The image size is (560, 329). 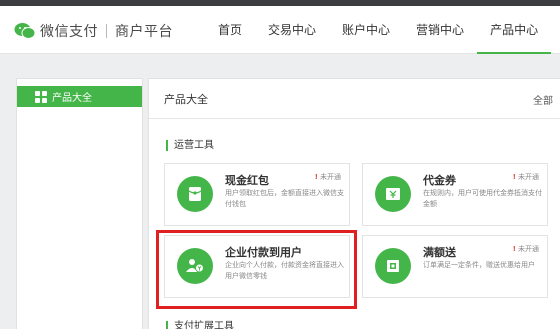 I want to click on coupon-icon, so click(x=393, y=194).